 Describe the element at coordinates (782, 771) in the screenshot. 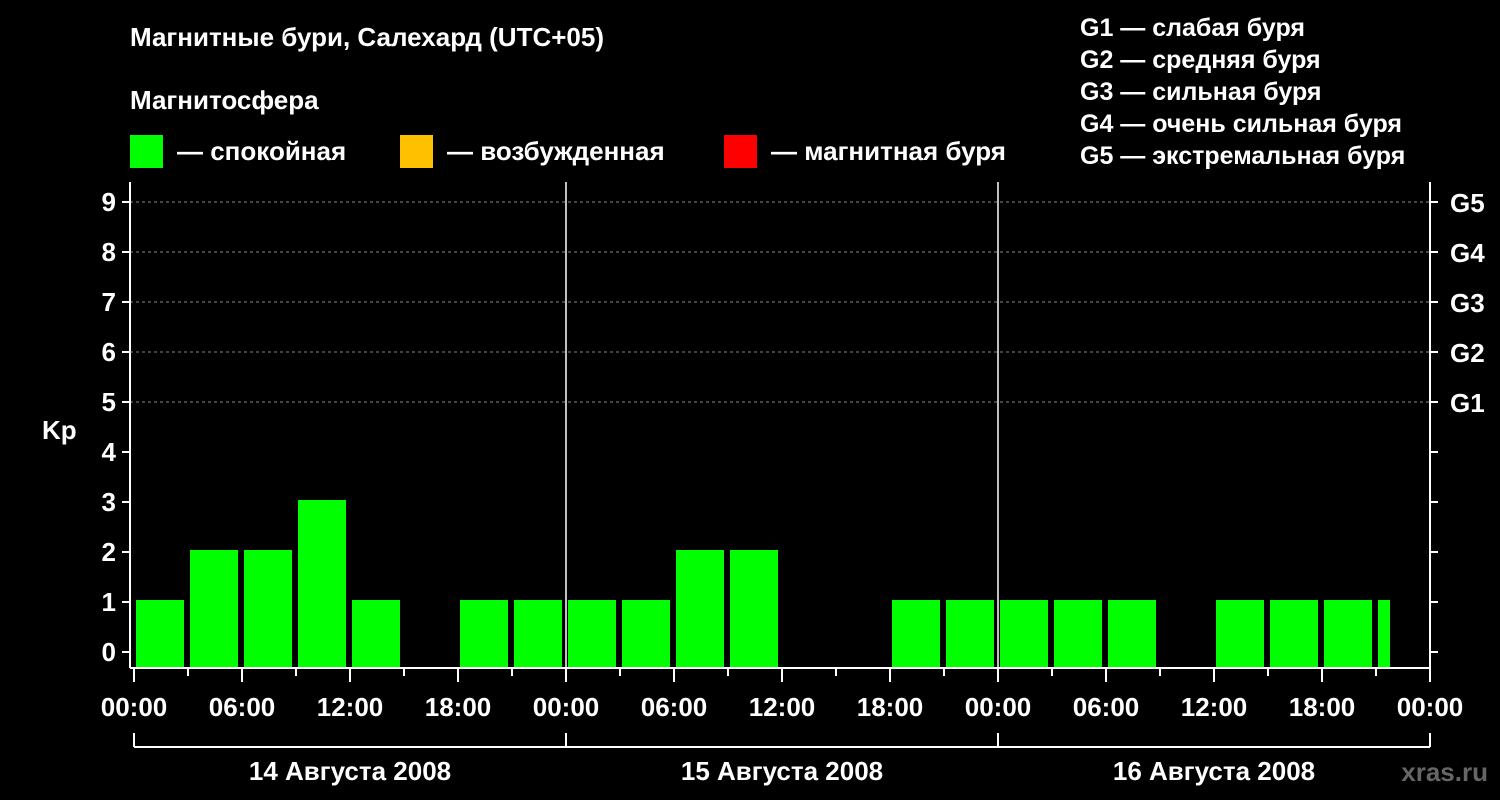

I see `day-label: 15 Августа 2008` at that location.